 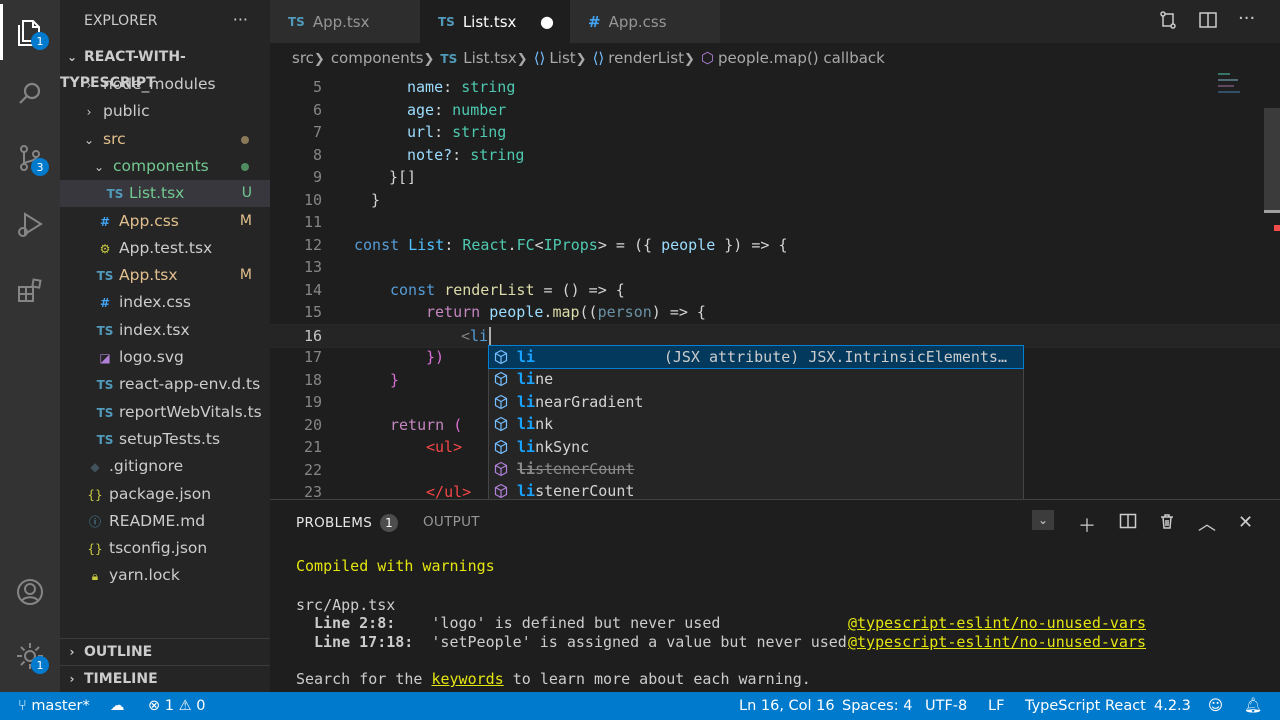 What do you see at coordinates (490, 58) in the screenshot?
I see `breadcrumb-item: List.tsx` at bounding box center [490, 58].